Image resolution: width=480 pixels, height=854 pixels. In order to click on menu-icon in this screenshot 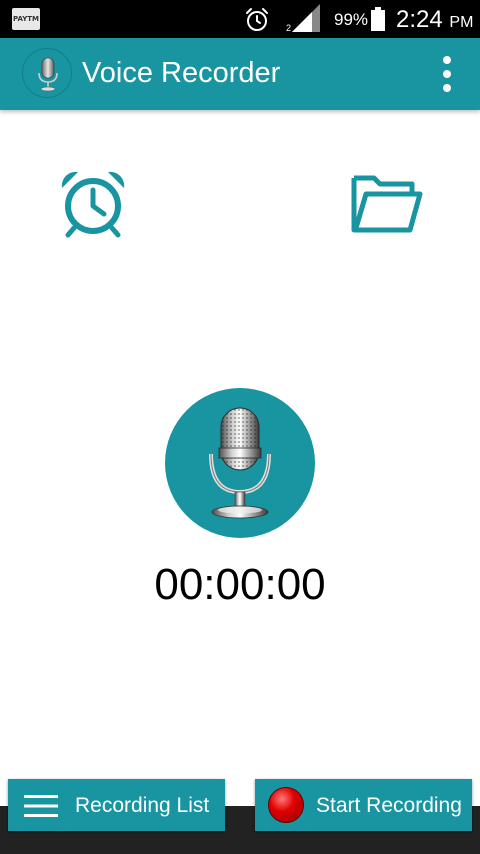, I will do `click(41, 806)`.